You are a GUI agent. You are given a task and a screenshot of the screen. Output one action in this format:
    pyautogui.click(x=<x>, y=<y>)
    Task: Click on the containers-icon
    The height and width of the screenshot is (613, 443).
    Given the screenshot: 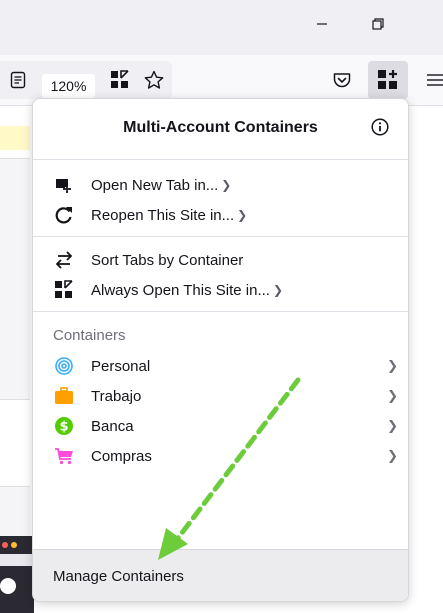 What is the action you would take?
    pyautogui.click(x=388, y=82)
    